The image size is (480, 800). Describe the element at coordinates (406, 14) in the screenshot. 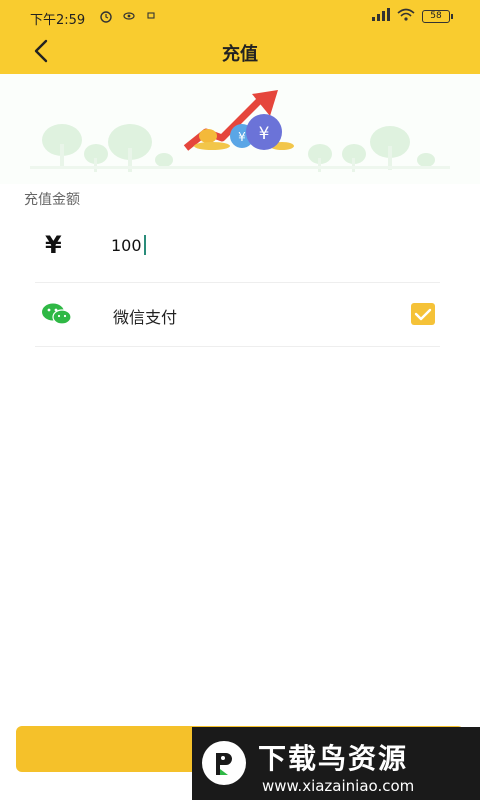

I see `wifi-icon` at that location.